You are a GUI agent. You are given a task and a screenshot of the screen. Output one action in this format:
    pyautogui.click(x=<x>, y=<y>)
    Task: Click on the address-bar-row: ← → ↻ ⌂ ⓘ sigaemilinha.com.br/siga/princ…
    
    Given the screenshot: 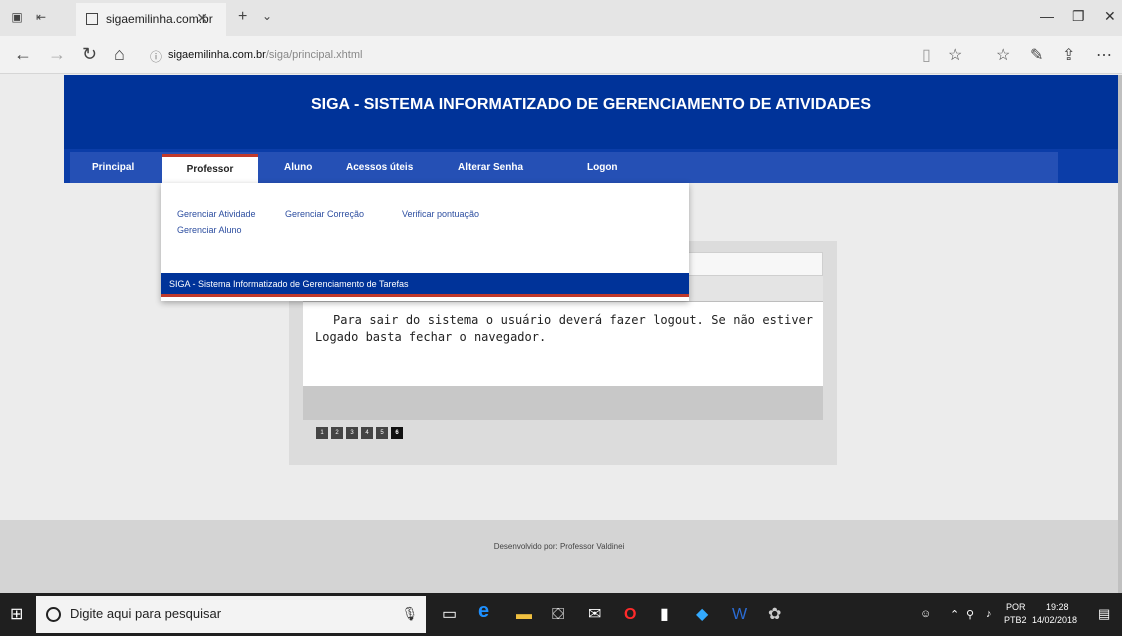 What is the action you would take?
    pyautogui.click(x=561, y=55)
    